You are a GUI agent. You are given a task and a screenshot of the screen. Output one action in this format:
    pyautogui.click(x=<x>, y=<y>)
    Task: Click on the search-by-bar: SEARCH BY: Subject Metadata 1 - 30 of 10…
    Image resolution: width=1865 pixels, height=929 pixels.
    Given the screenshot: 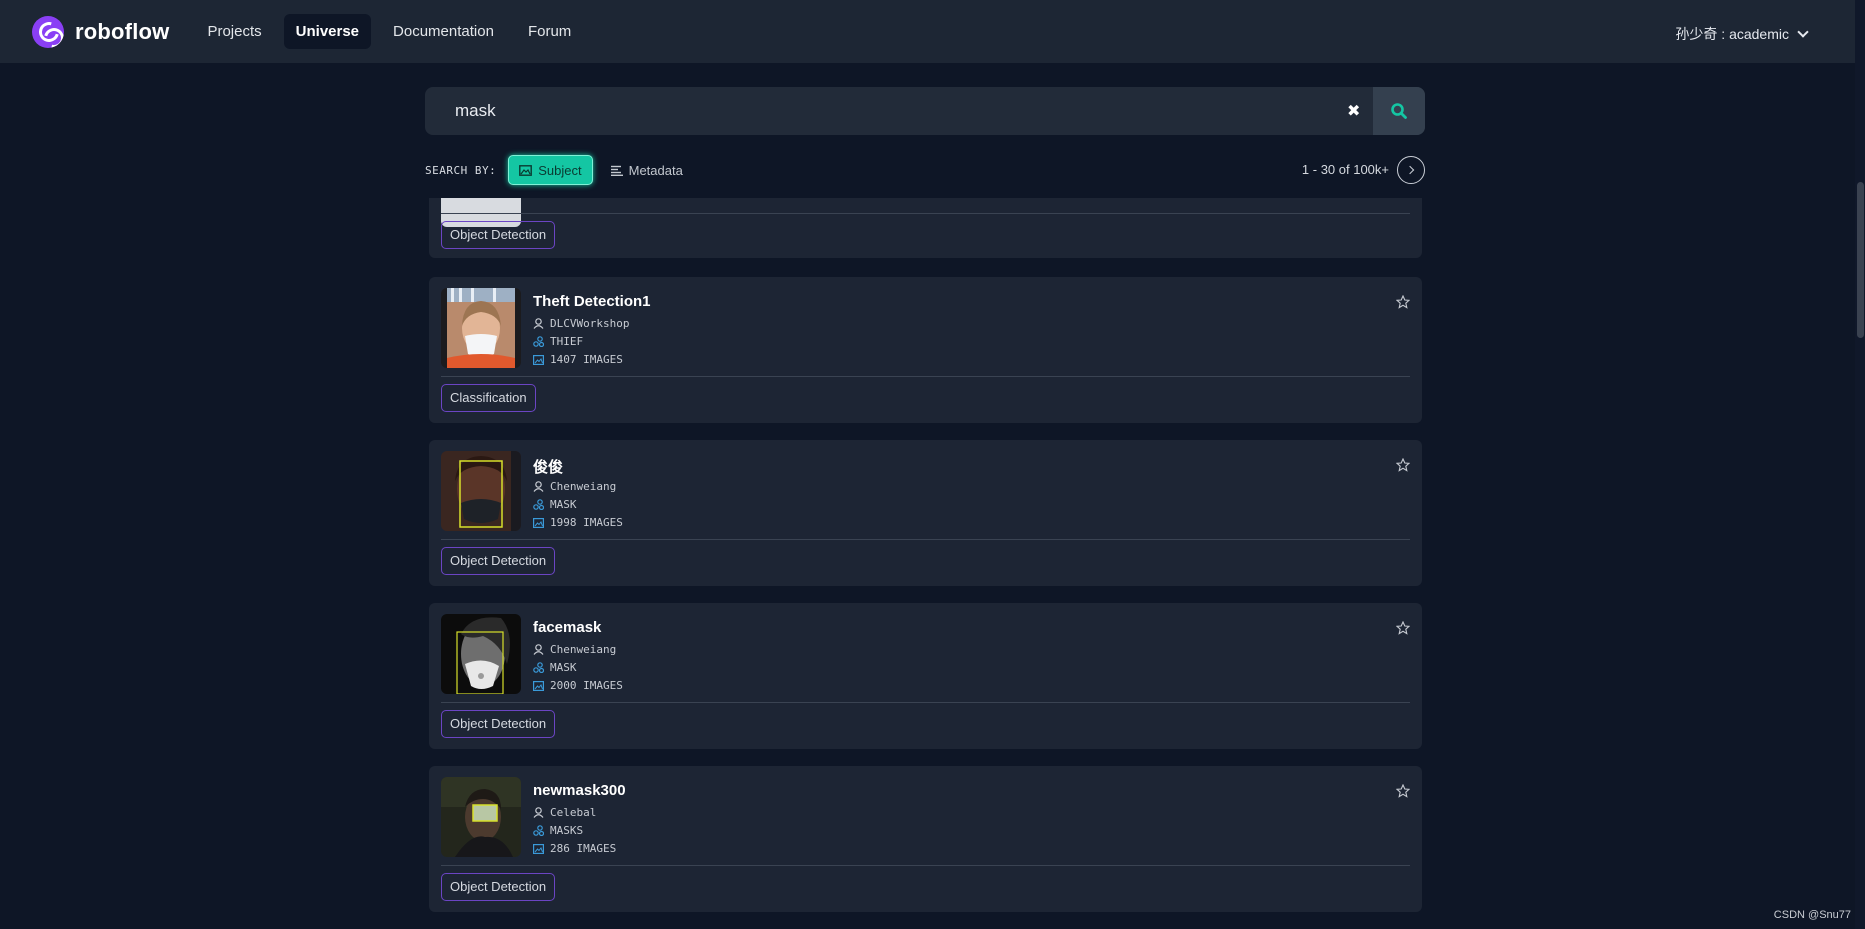 What is the action you would take?
    pyautogui.click(x=925, y=170)
    